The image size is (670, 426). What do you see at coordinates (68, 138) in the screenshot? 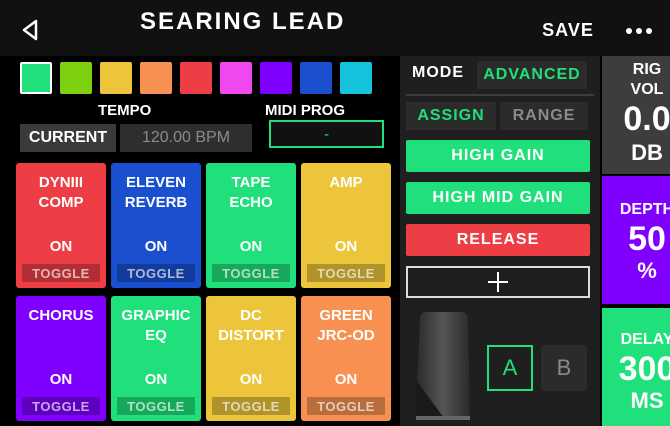
I see `tempo-current-button: CURRENT` at bounding box center [68, 138].